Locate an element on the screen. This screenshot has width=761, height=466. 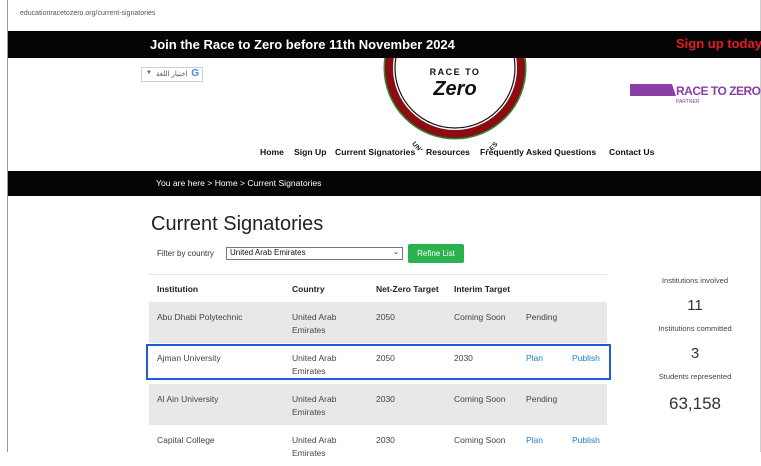
stat-involved-value: 11 is located at coordinates (695, 305).